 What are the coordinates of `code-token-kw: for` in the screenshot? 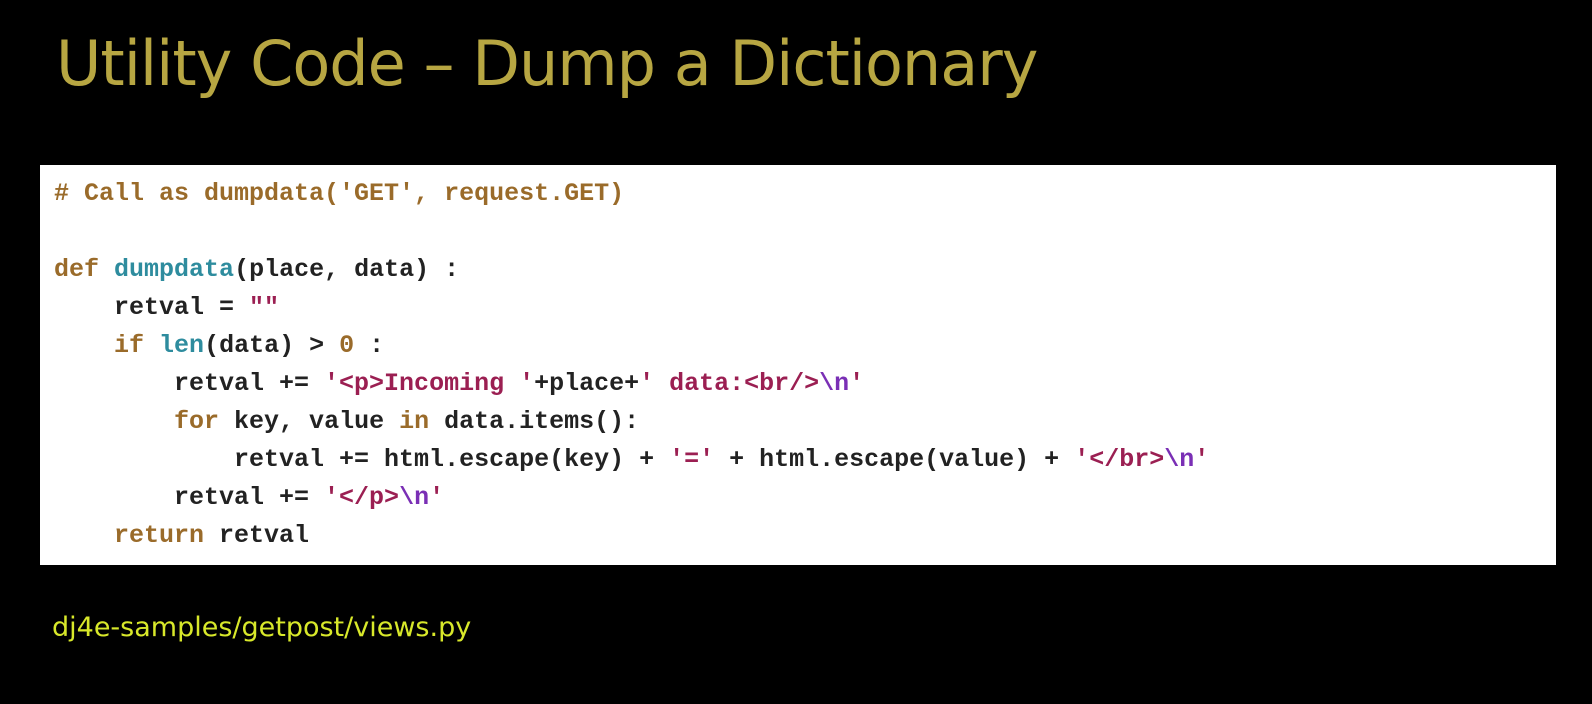 It's located at (197, 421).